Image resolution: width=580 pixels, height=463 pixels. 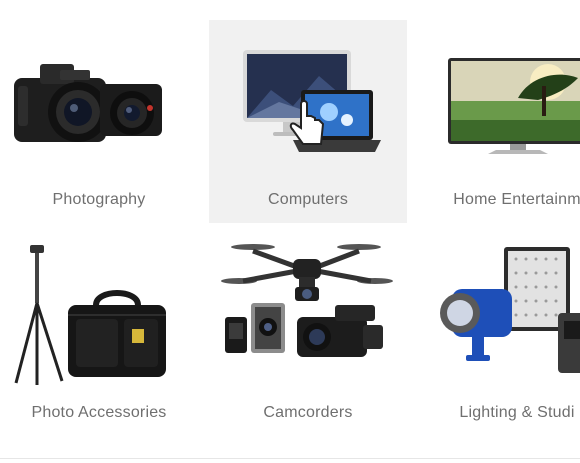 I want to click on divider, so click(x=290, y=458).